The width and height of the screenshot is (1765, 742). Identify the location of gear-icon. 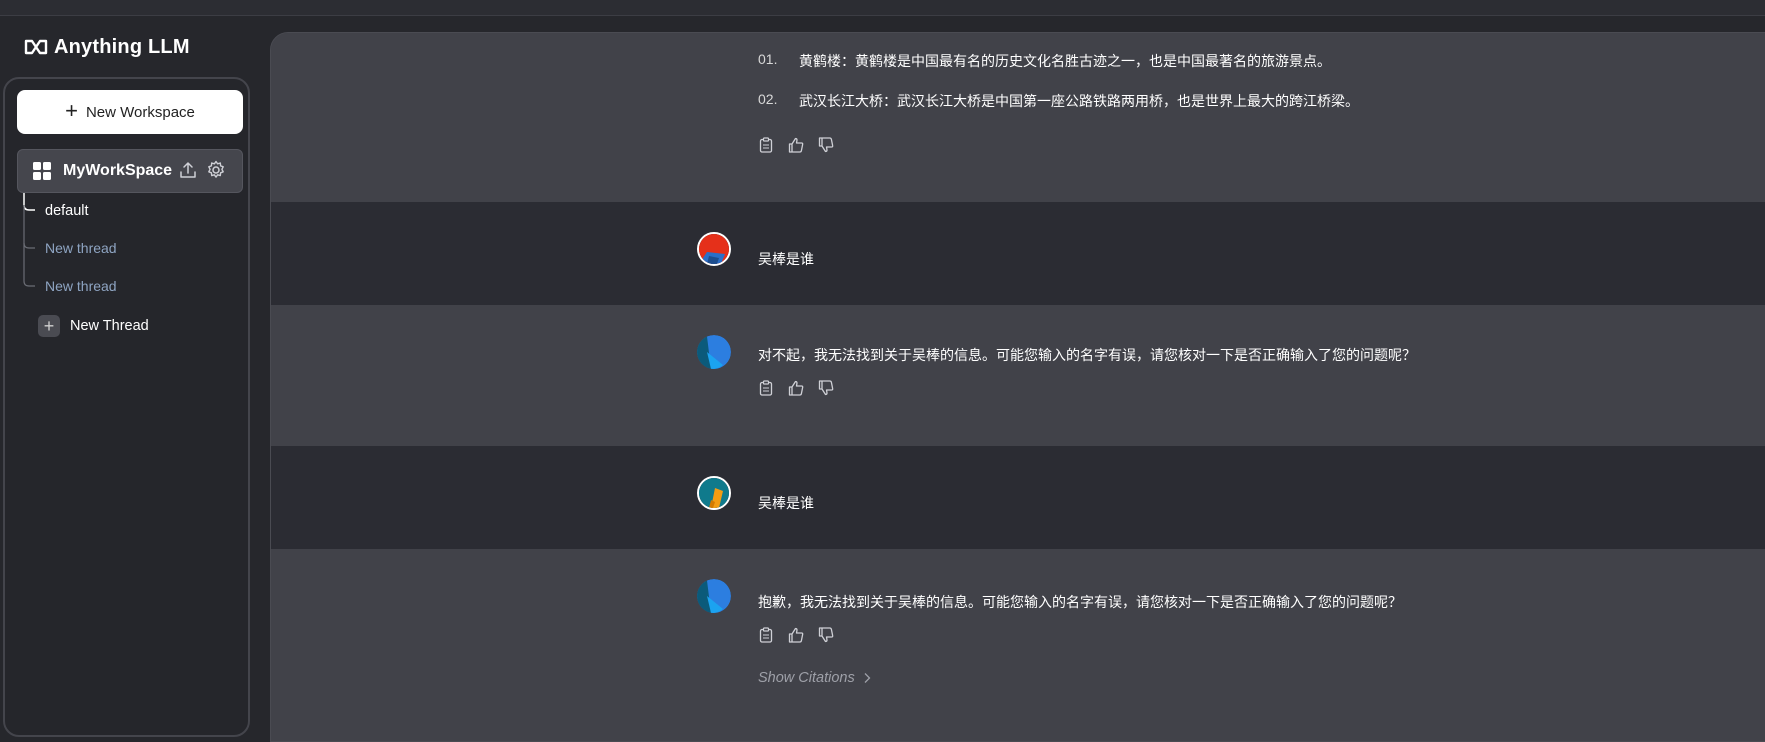
(216, 170).